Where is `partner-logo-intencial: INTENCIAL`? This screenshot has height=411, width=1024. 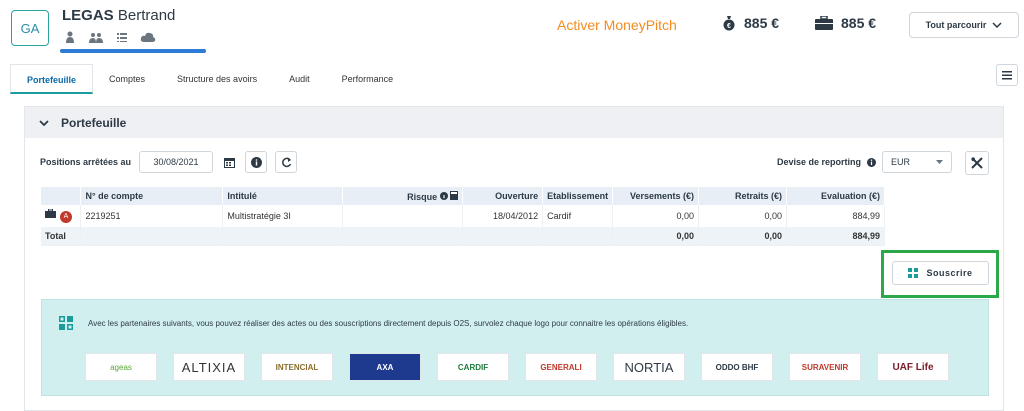 partner-logo-intencial: INTENCIAL is located at coordinates (297, 367).